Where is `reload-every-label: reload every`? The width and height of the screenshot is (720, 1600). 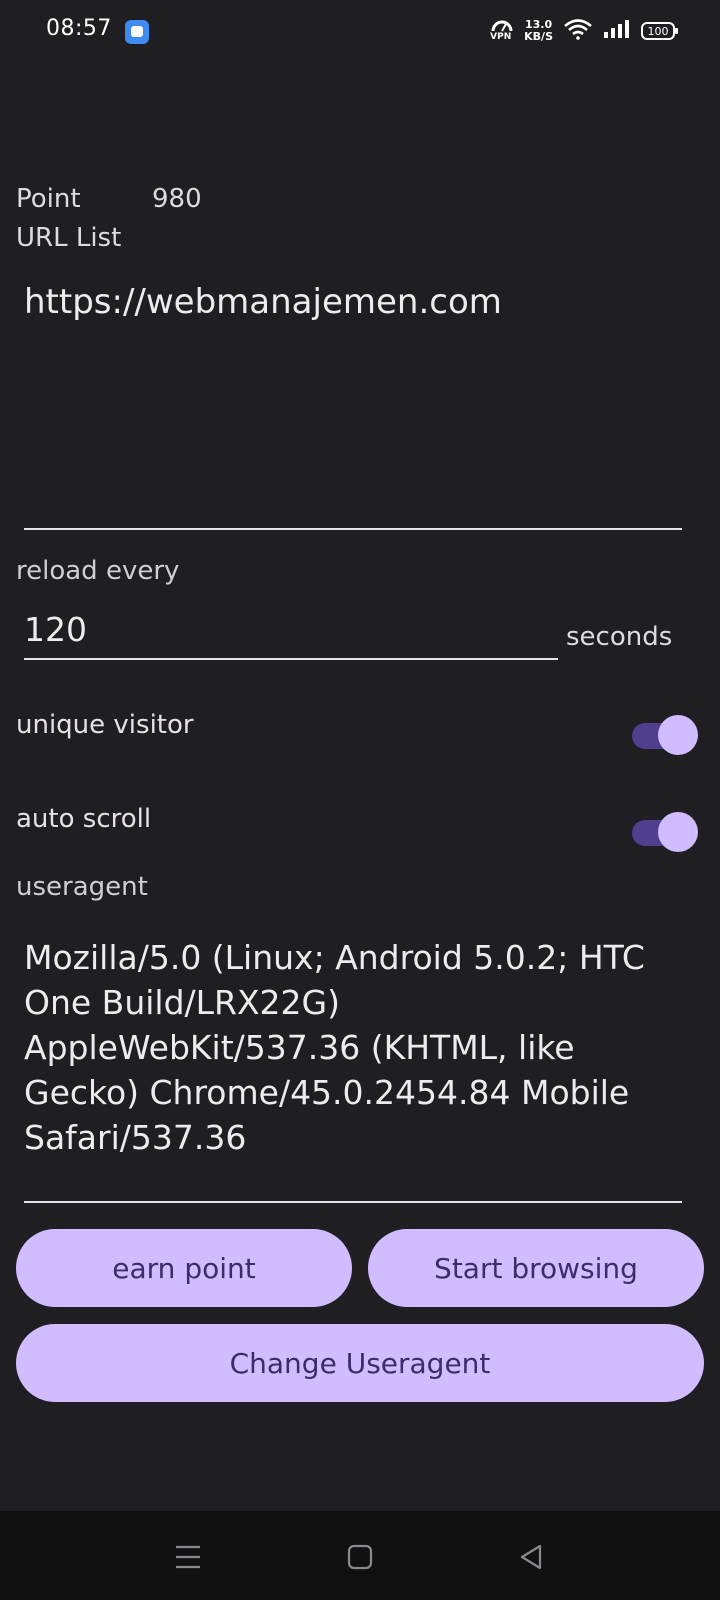 reload-every-label: reload every is located at coordinates (98, 571).